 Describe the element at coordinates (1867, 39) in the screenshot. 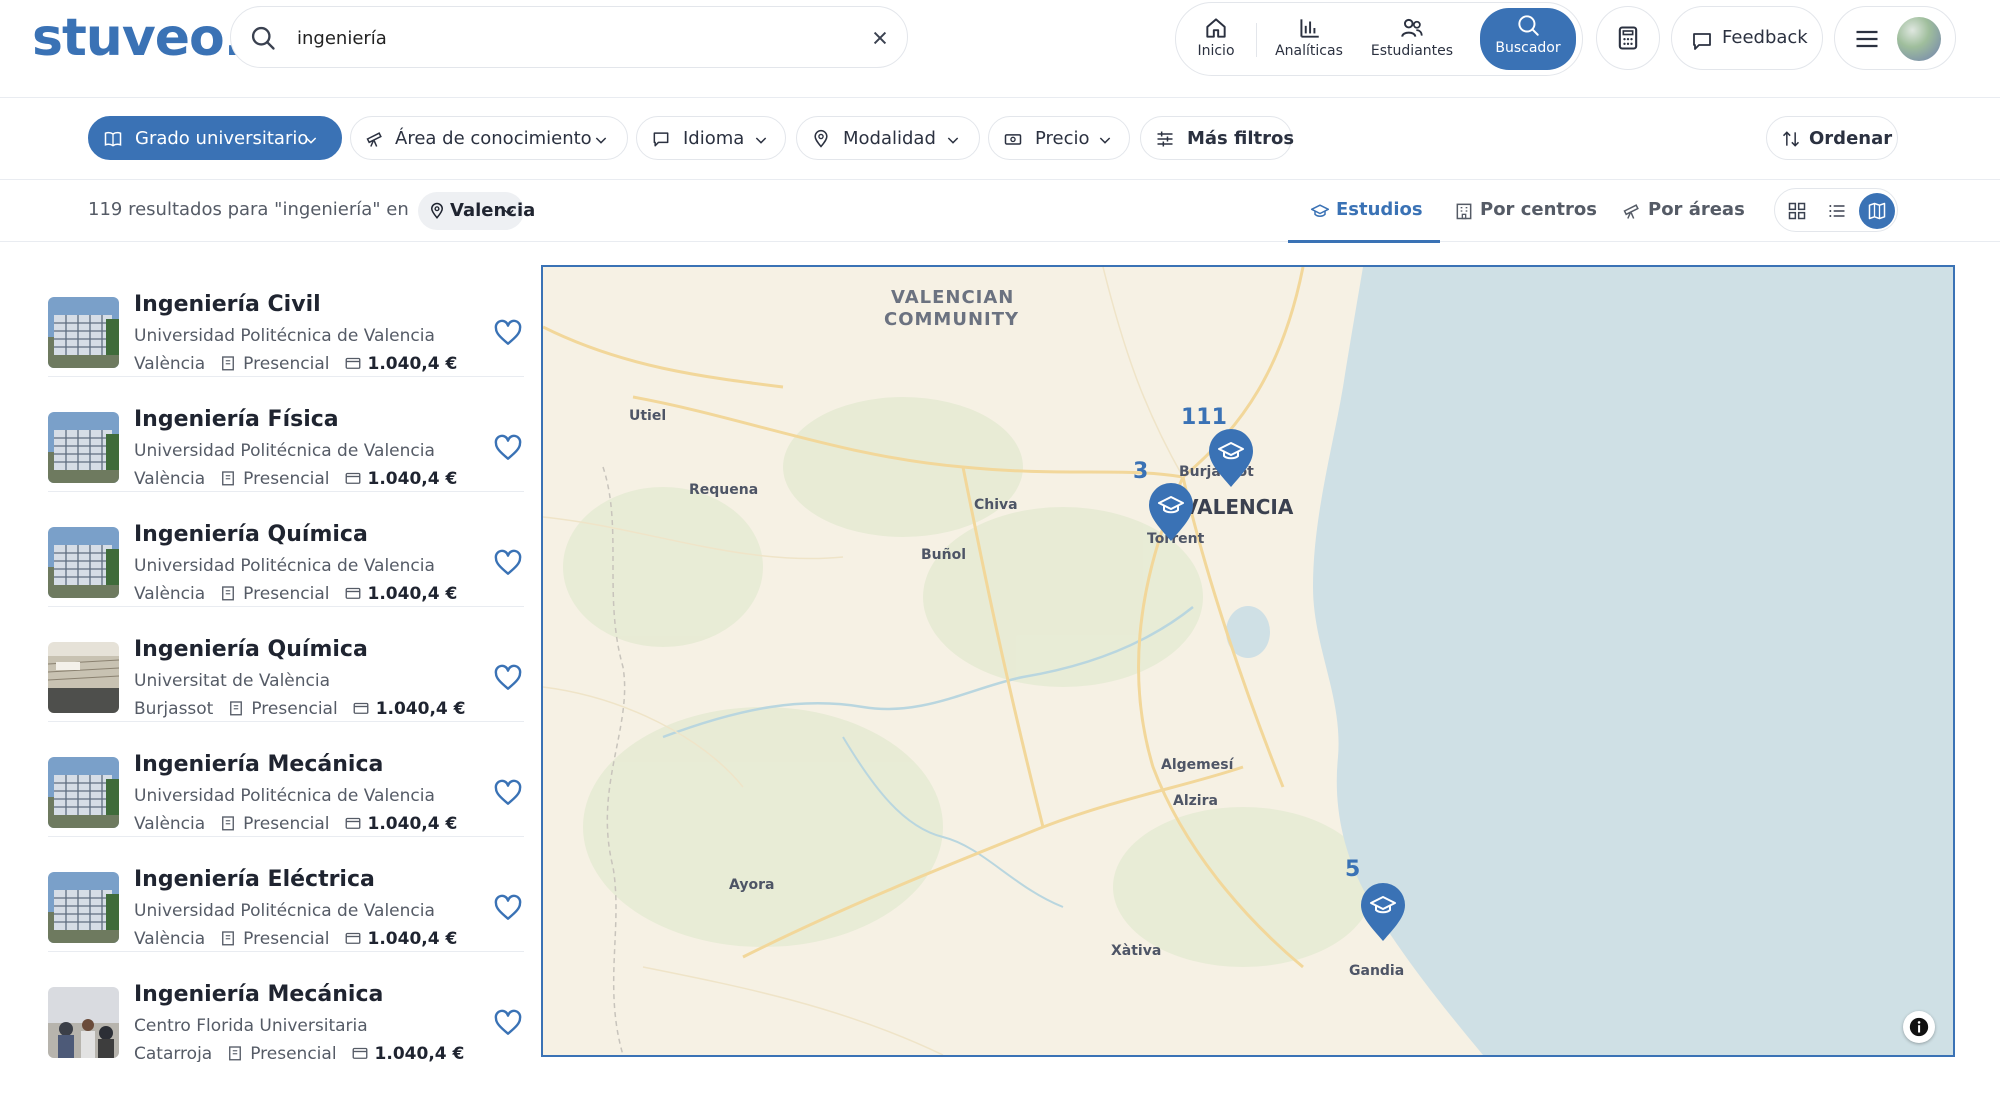

I see `hamburger-menu-icon` at that location.